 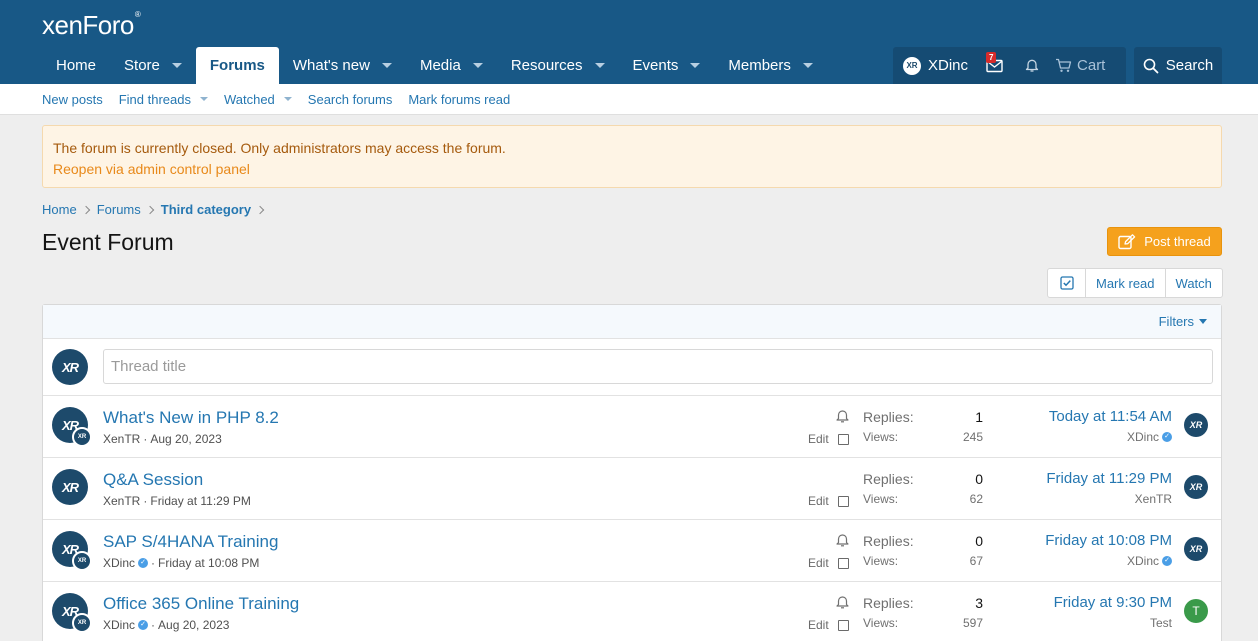 I want to click on site-logo: xenForo®, so click(x=91, y=25).